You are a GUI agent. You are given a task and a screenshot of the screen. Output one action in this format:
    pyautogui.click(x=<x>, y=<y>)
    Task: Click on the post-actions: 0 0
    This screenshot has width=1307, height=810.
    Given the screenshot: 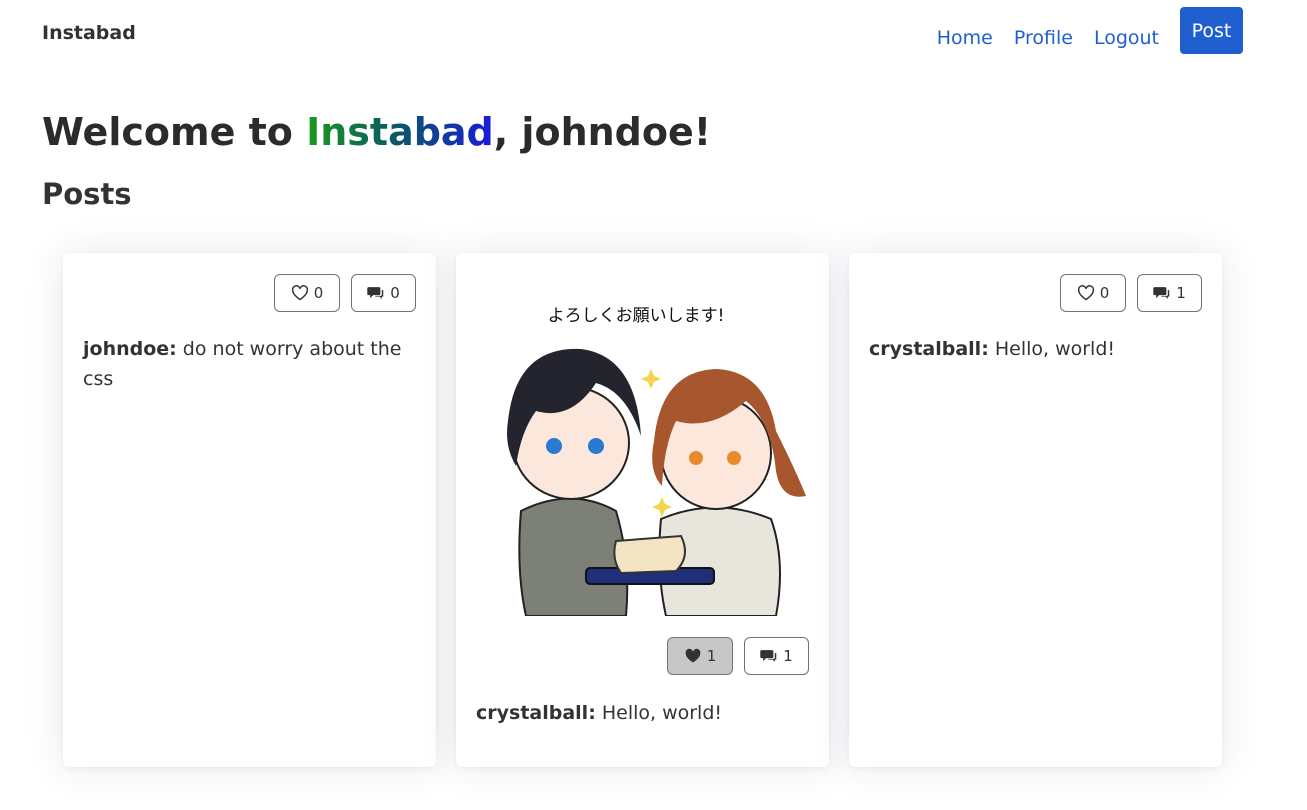 What is the action you would take?
    pyautogui.click(x=339, y=293)
    